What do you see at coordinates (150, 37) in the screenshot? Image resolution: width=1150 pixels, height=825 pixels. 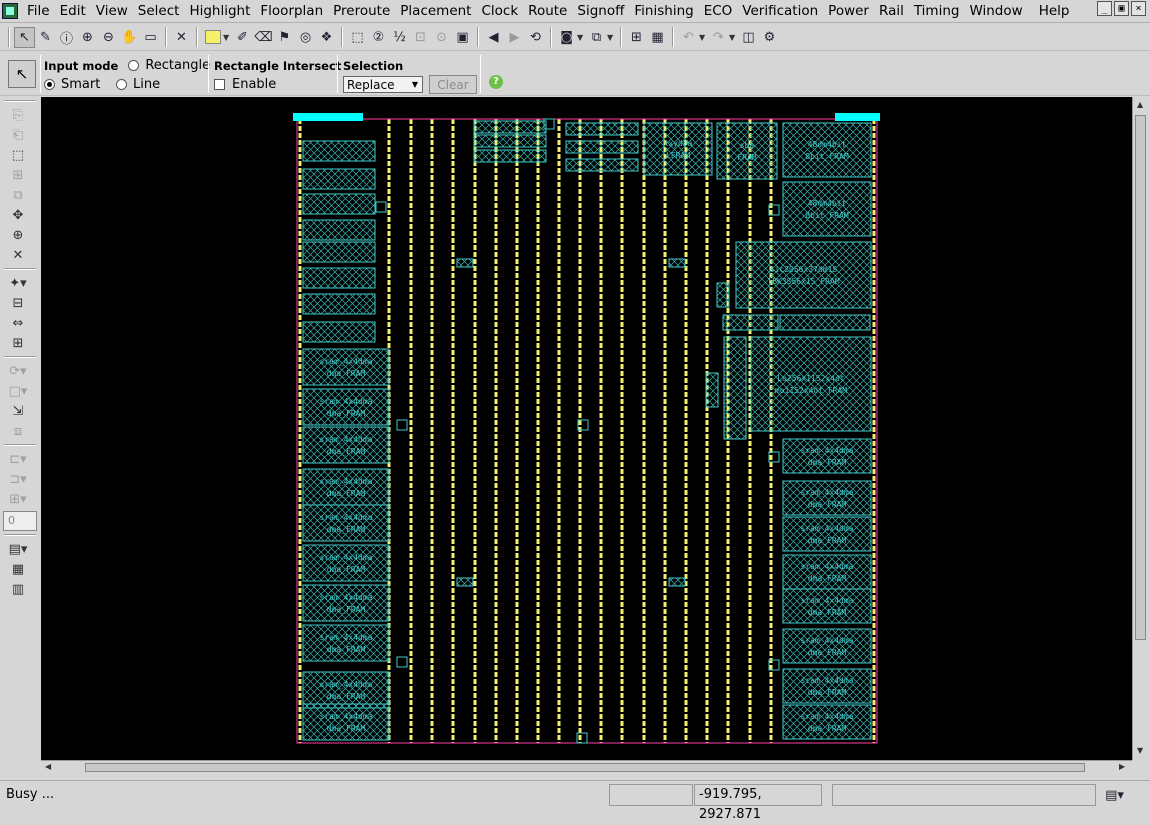 I see `ruler-icon: ▭` at bounding box center [150, 37].